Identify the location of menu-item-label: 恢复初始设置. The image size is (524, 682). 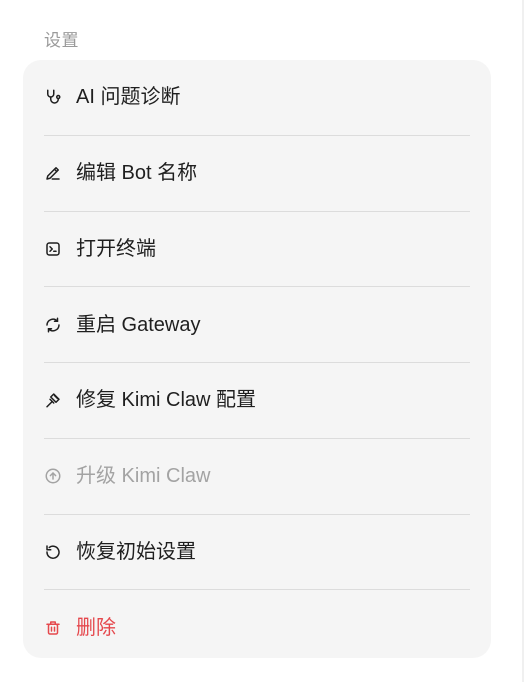
(136, 551).